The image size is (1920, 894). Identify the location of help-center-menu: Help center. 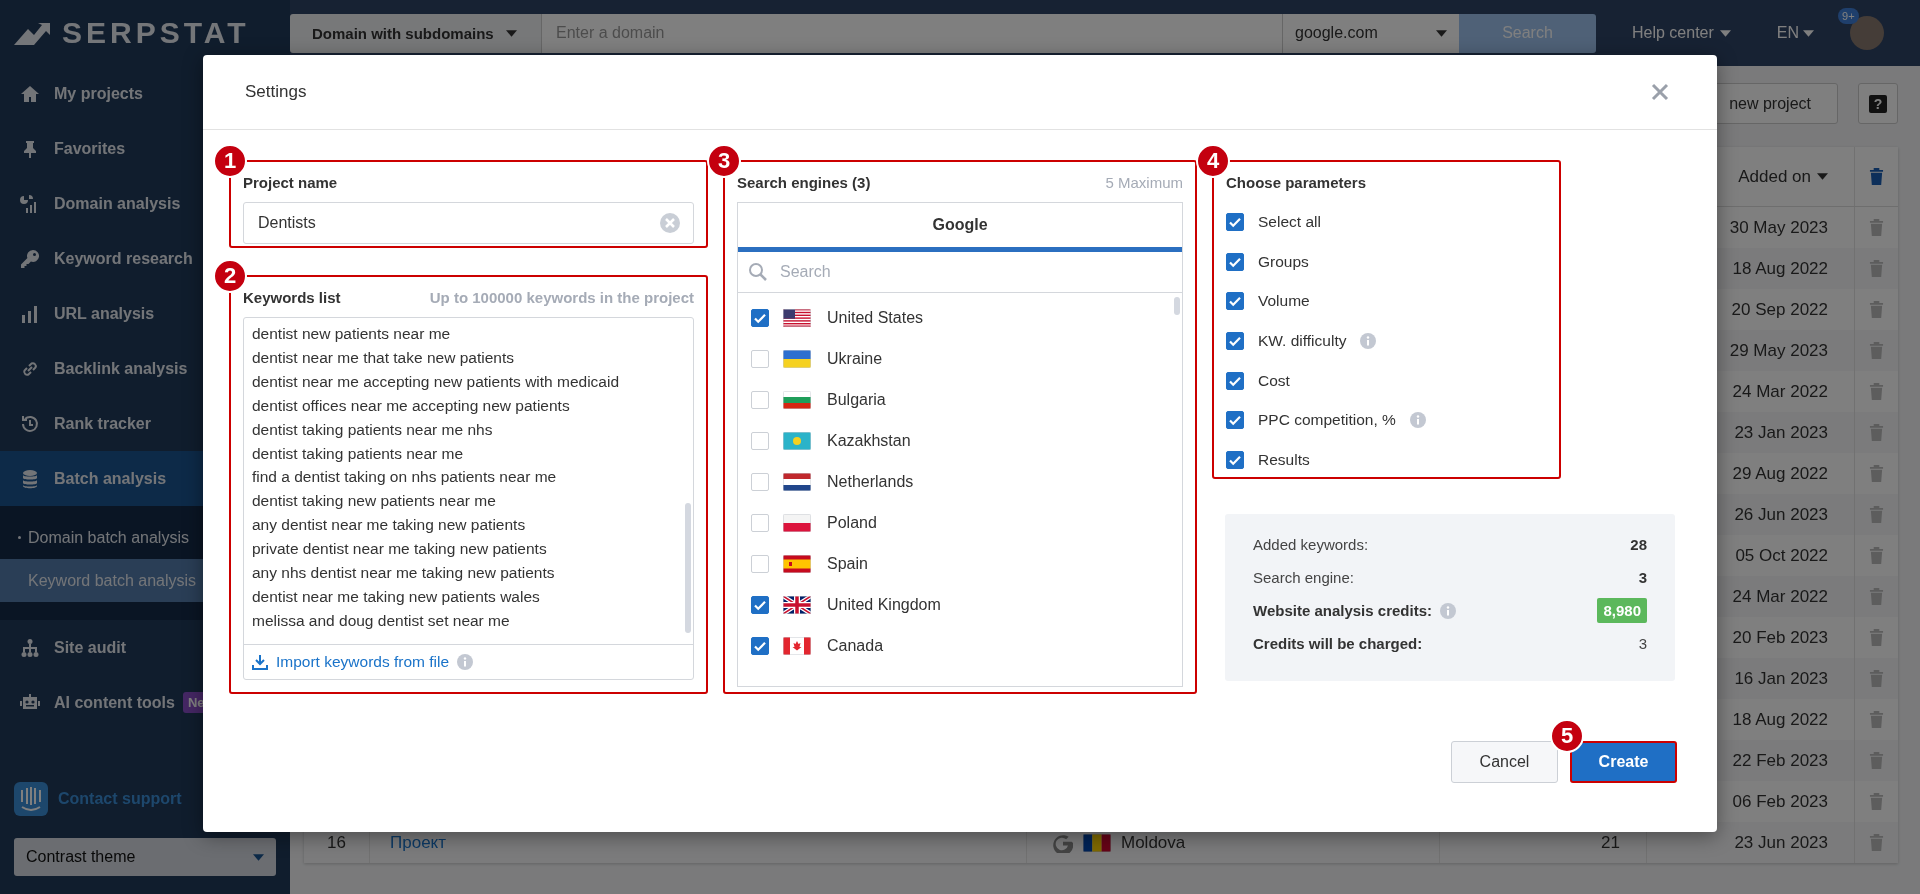
(1681, 33).